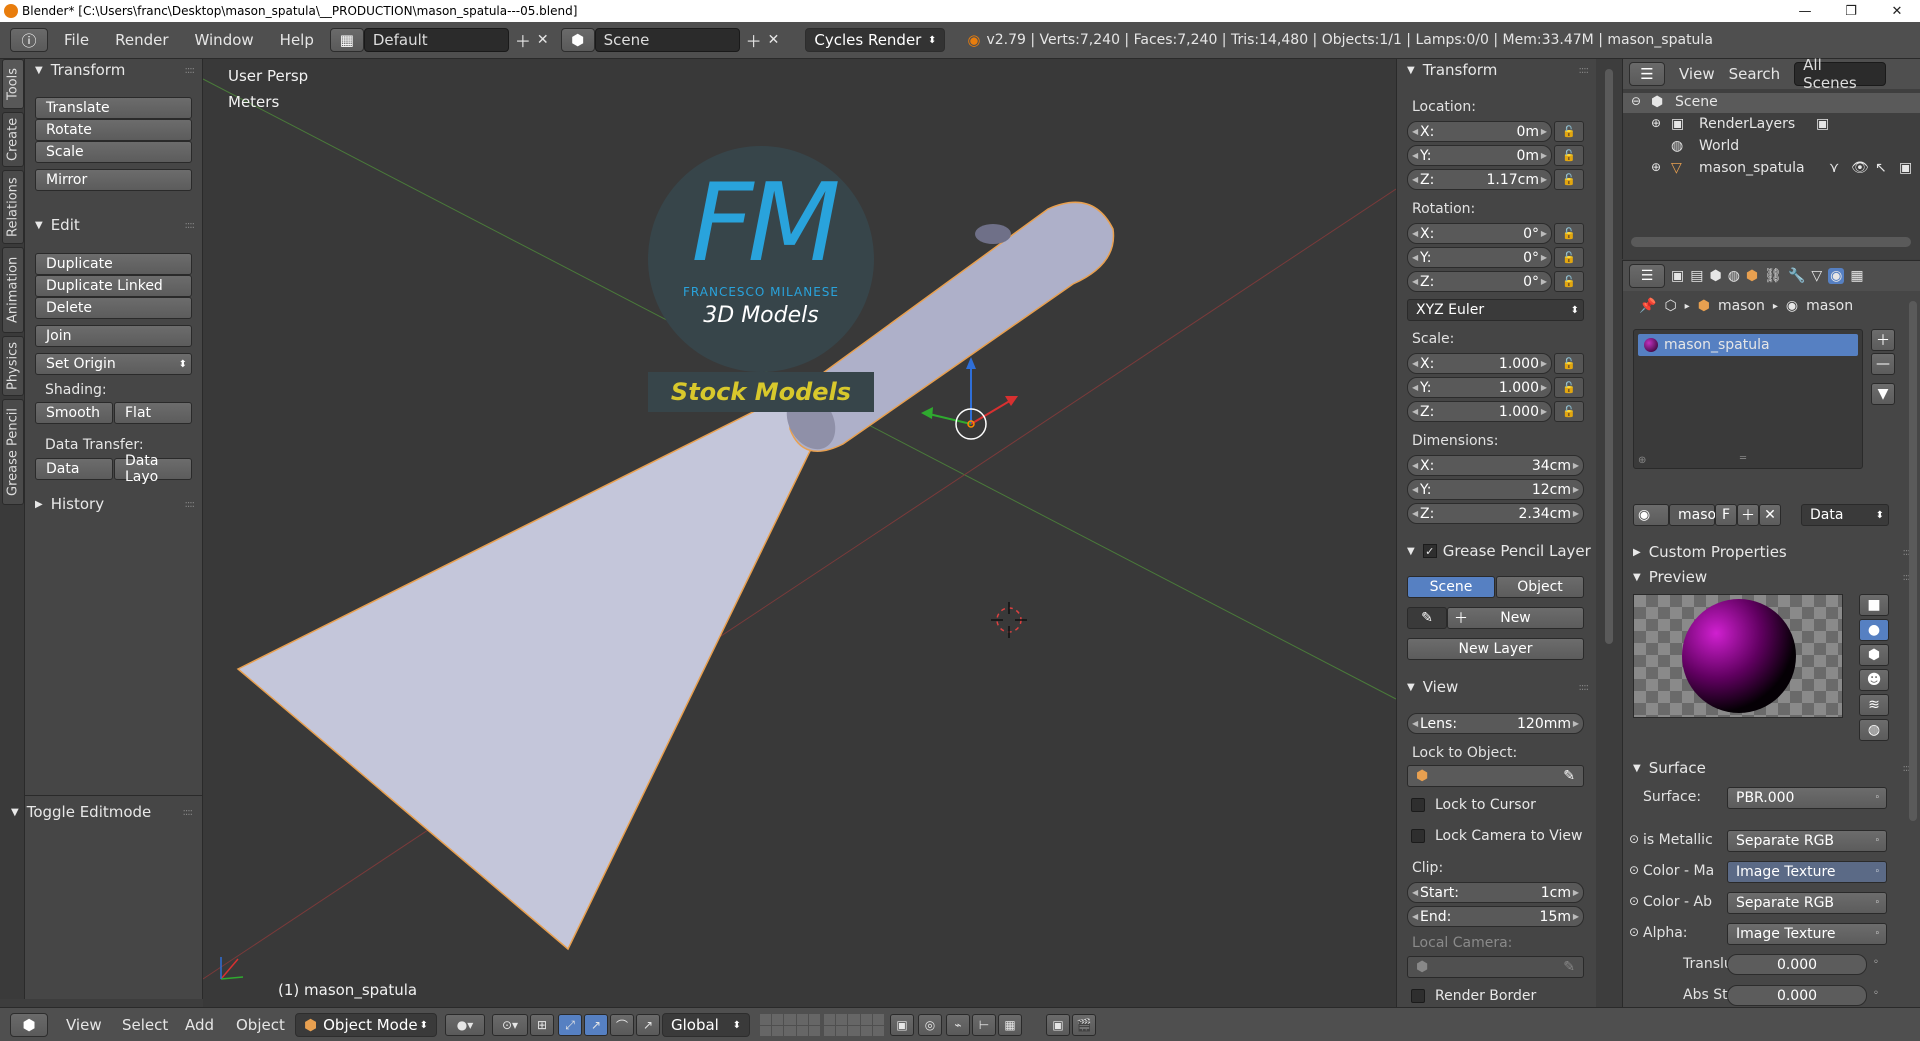  Describe the element at coordinates (950, 419) in the screenshot. I see `gizmo-y-axis` at that location.